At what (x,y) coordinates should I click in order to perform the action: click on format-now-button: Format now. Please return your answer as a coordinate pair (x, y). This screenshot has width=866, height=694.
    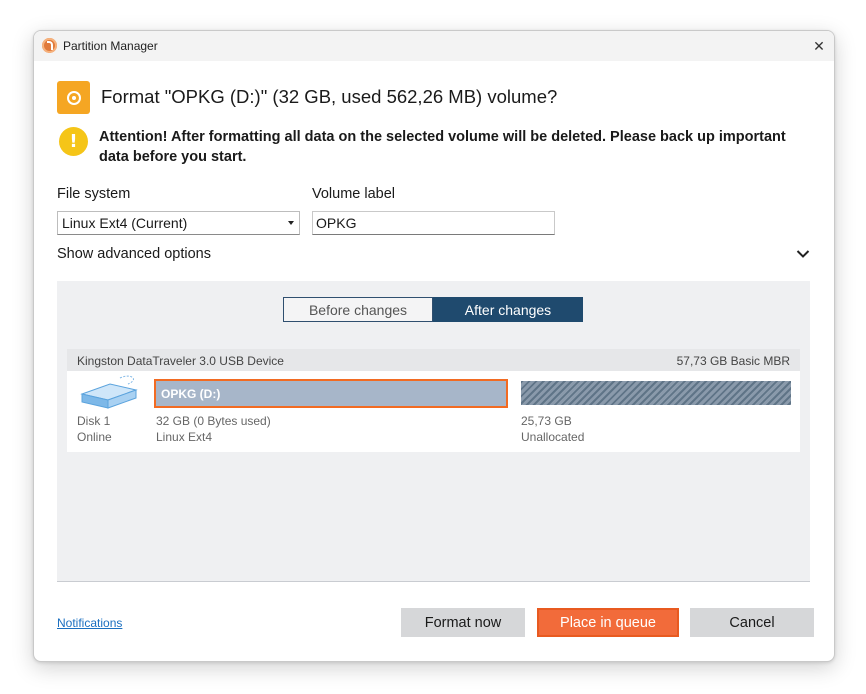
    Looking at the image, I should click on (463, 622).